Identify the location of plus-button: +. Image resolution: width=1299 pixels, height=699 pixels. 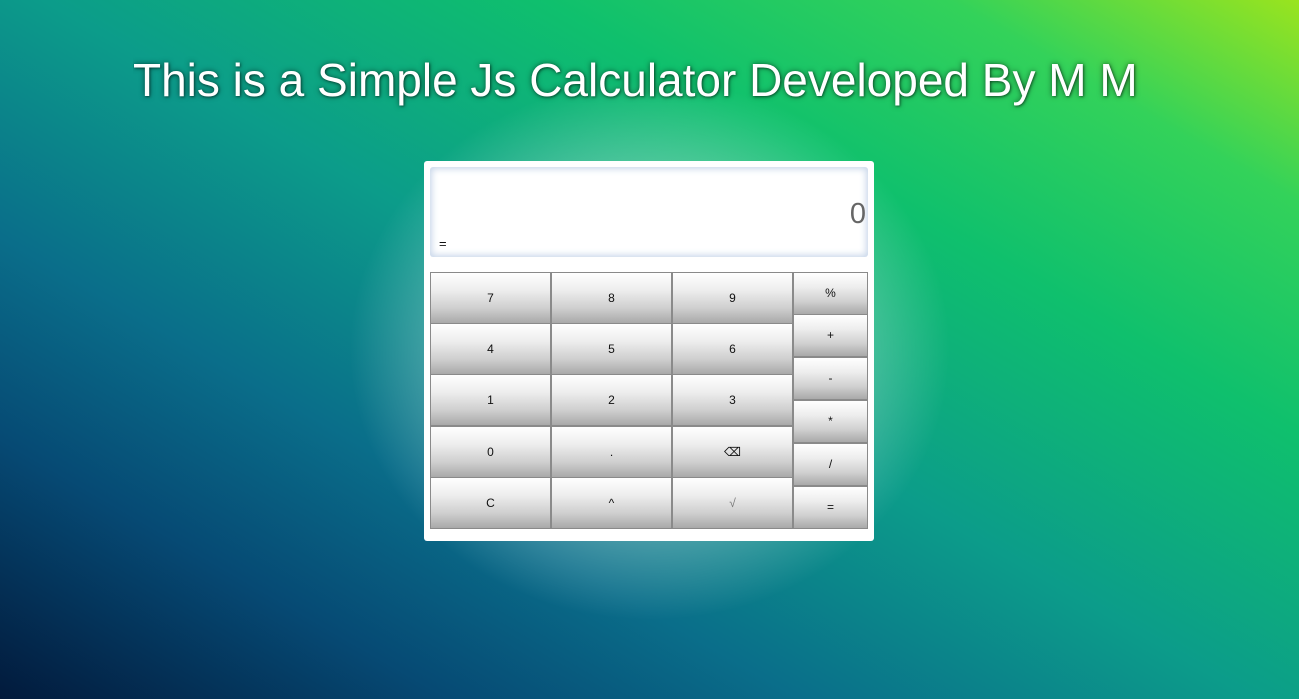
(830, 335).